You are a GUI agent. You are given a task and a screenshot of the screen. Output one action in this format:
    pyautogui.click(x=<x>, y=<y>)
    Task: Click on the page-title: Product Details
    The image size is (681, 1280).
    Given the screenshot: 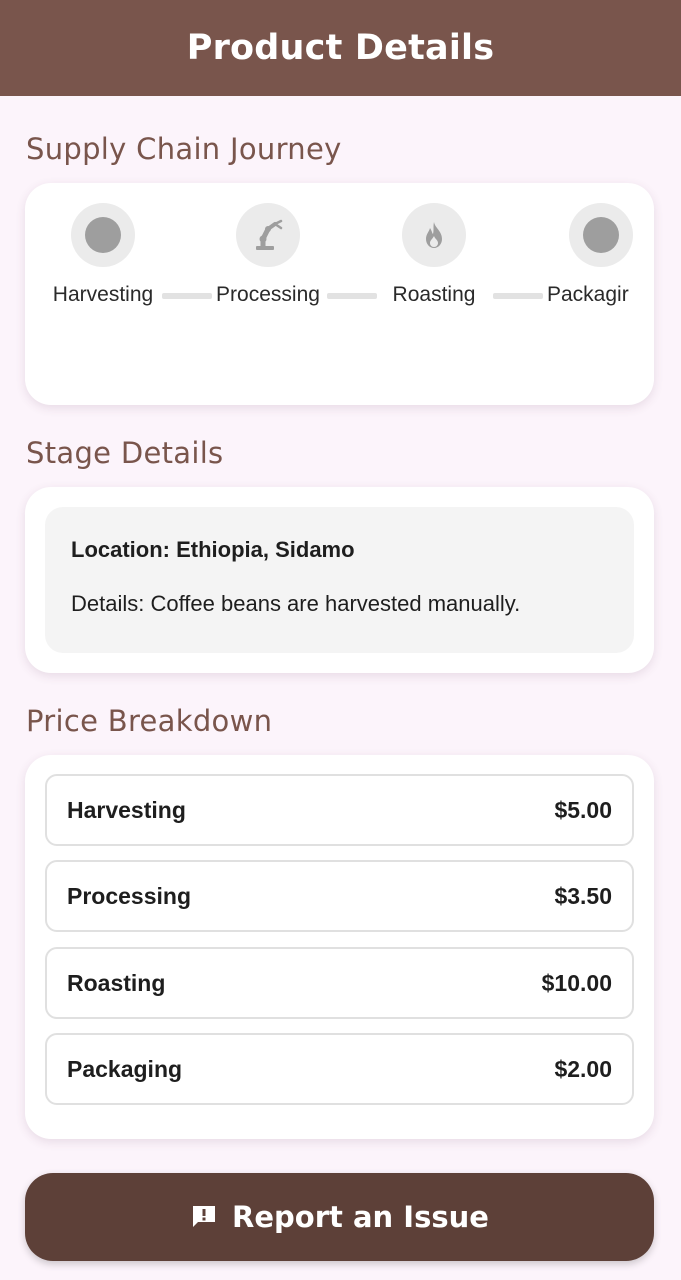 What is the action you would take?
    pyautogui.click(x=340, y=48)
    